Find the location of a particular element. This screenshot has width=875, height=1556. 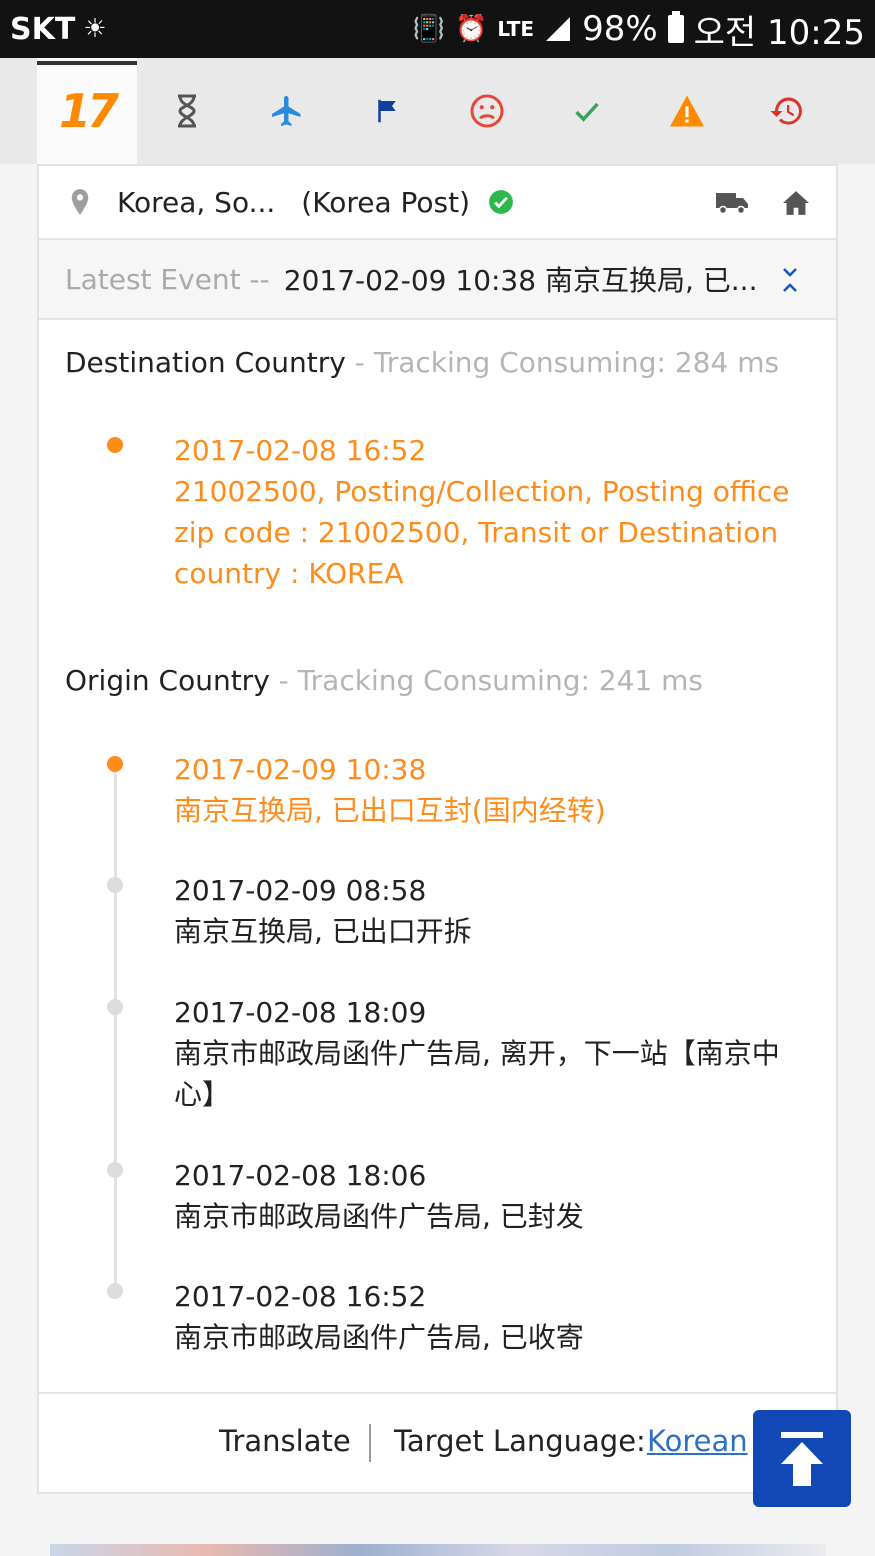

timeline-event: 2017-02-09 08:58 南京互换局, 已出口开拆 is located at coordinates (496, 911).